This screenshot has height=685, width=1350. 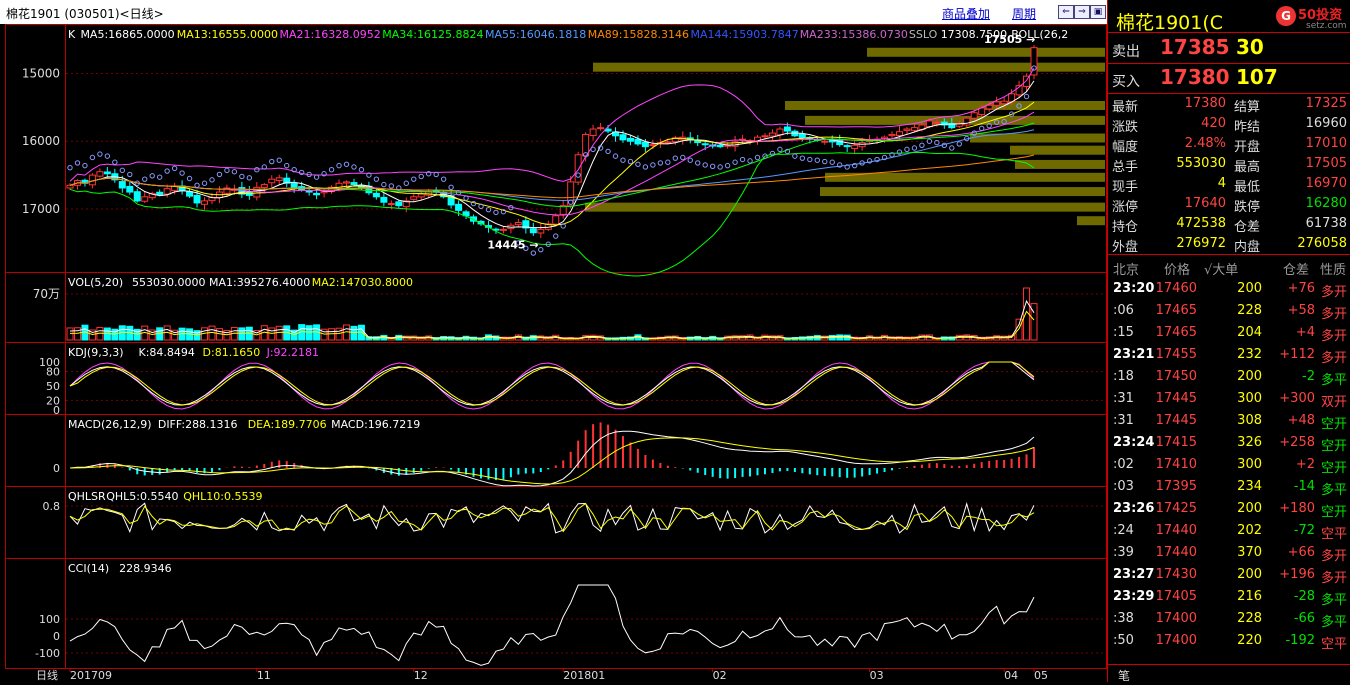 I want to click on k-legend-item: MA13:16555.0000, so click(x=227, y=34).